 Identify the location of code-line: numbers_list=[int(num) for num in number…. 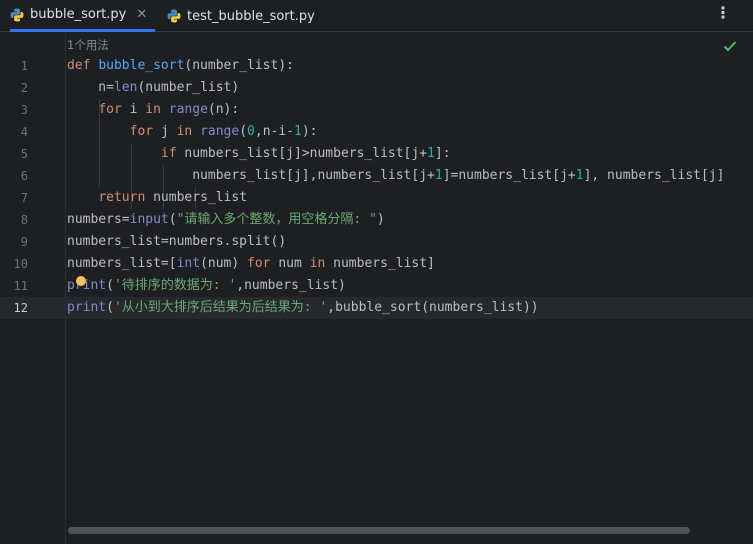
(251, 264).